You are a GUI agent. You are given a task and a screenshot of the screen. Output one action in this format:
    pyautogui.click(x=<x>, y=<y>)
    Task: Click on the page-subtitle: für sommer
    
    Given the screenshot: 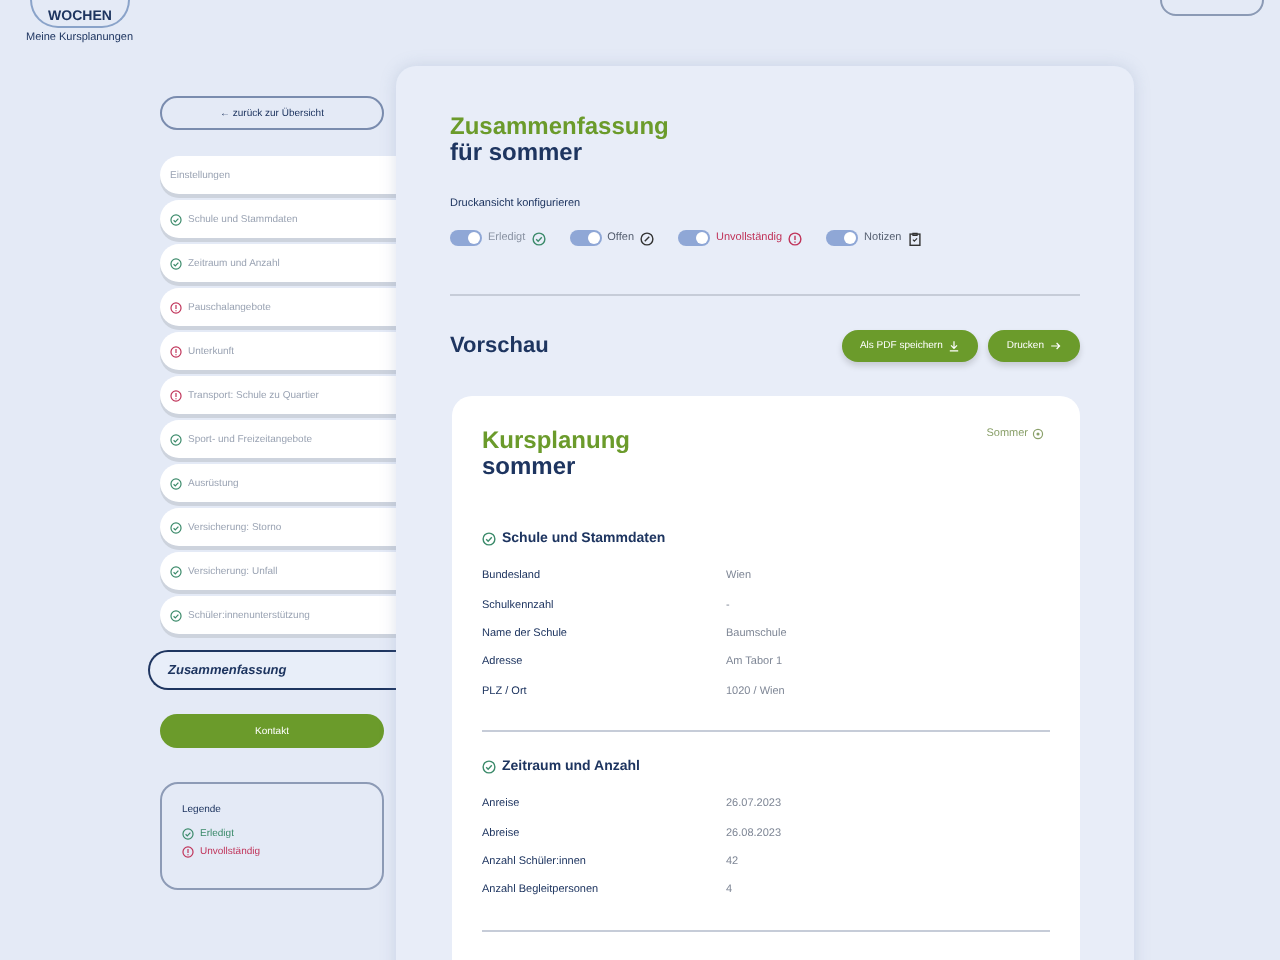 What is the action you would take?
    pyautogui.click(x=516, y=153)
    